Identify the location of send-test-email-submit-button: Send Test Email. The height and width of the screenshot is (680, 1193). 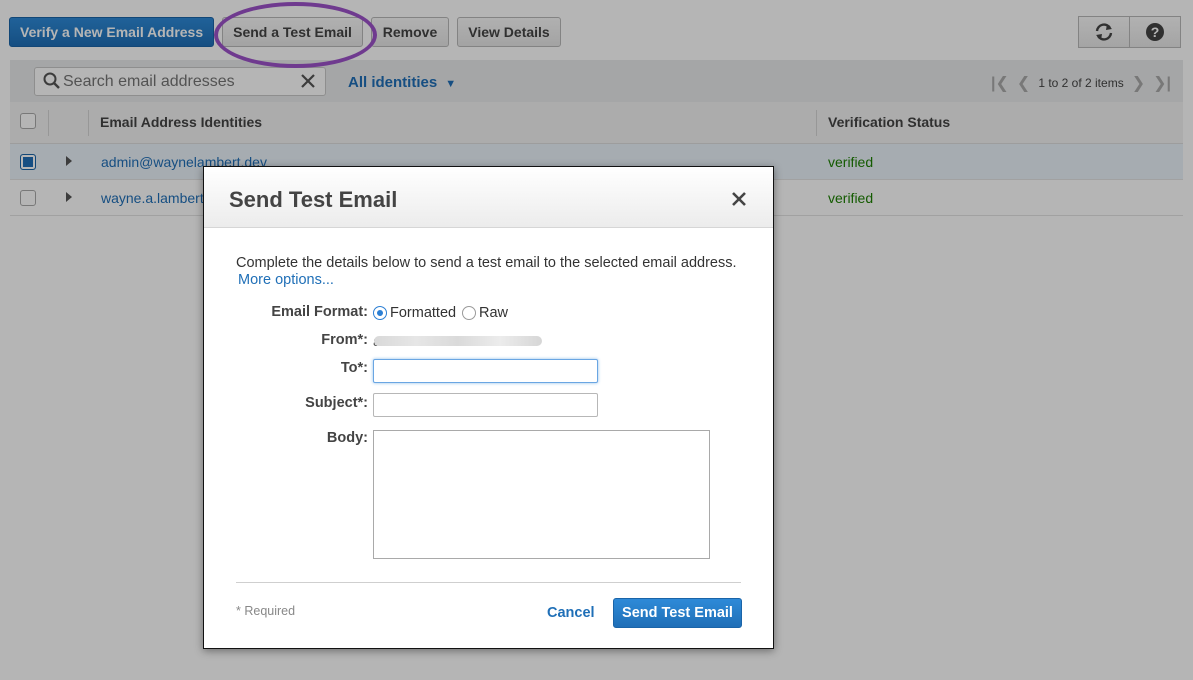
(677, 613).